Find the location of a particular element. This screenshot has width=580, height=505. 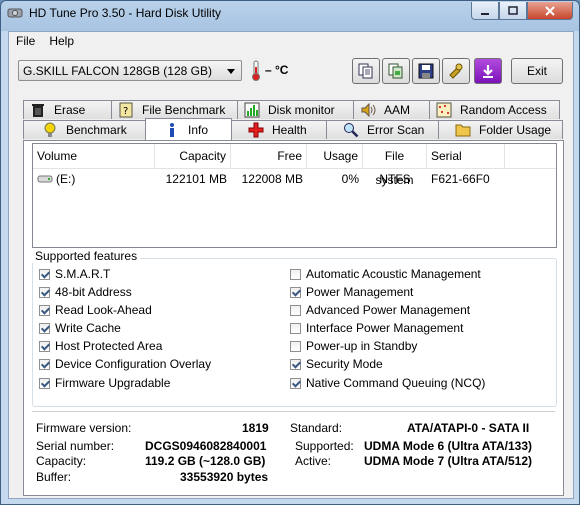

divider is located at coordinates (293, 411).